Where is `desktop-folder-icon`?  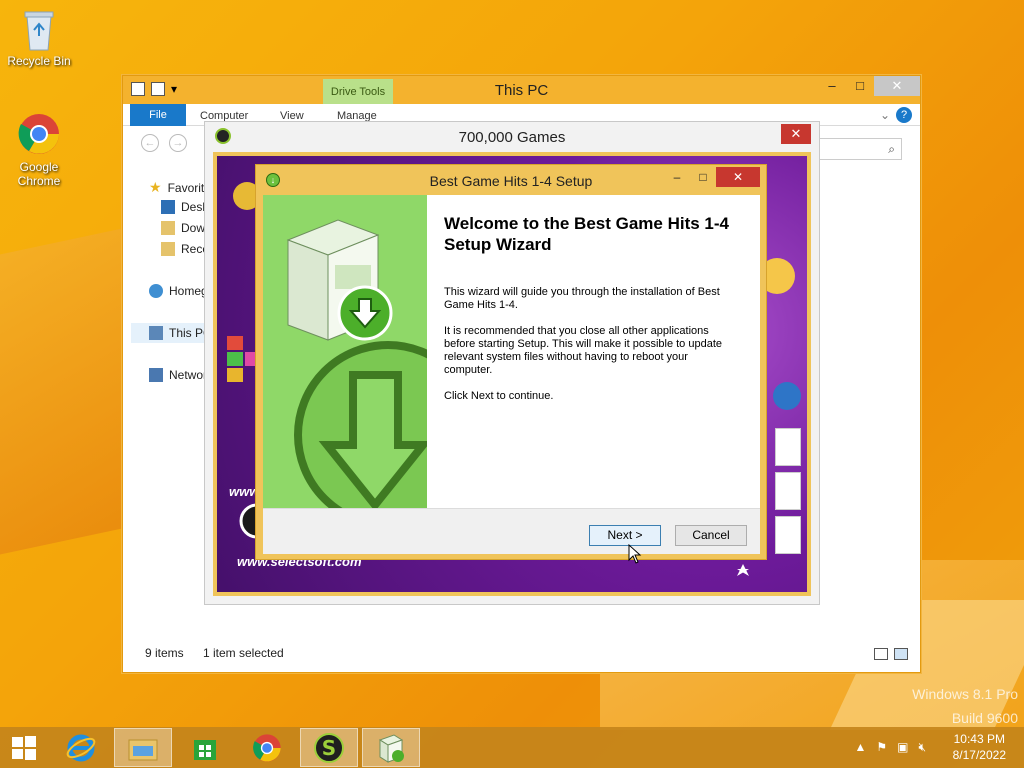
desktop-folder-icon is located at coordinates (168, 207).